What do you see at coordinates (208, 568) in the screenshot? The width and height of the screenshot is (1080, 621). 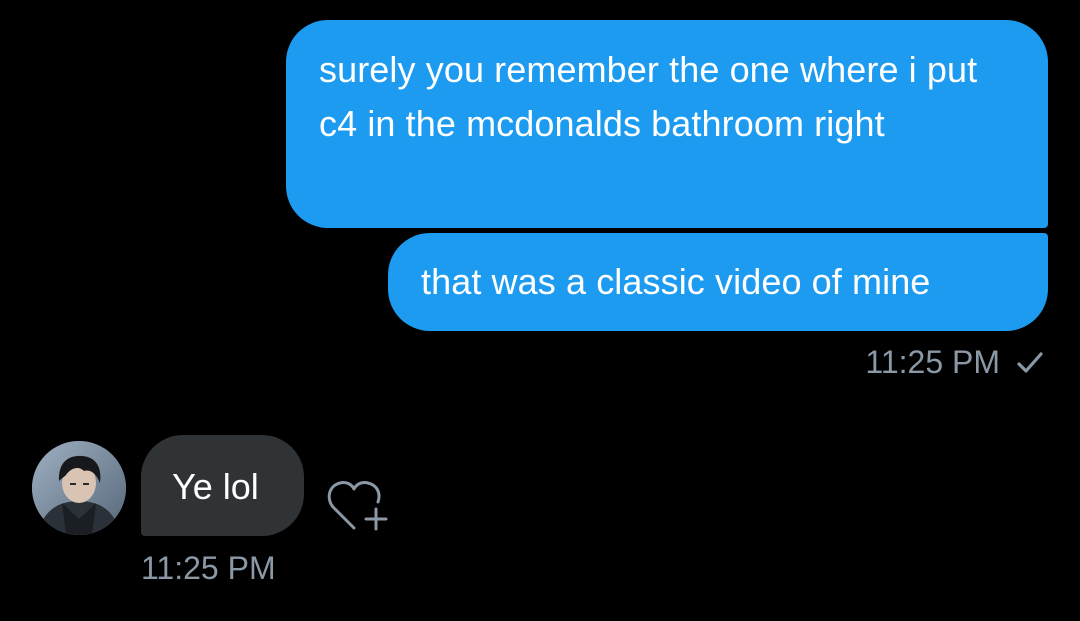 I see `incoming-timestamp: 11:25 PM` at bounding box center [208, 568].